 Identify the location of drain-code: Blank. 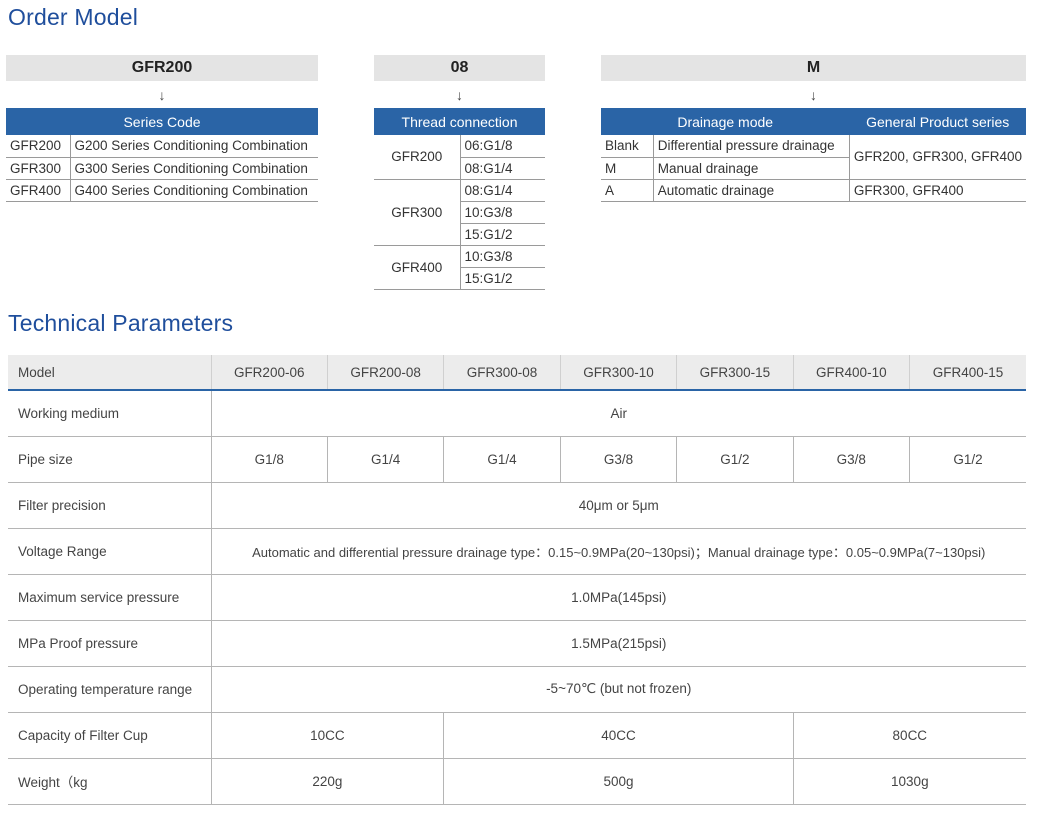
(627, 146).